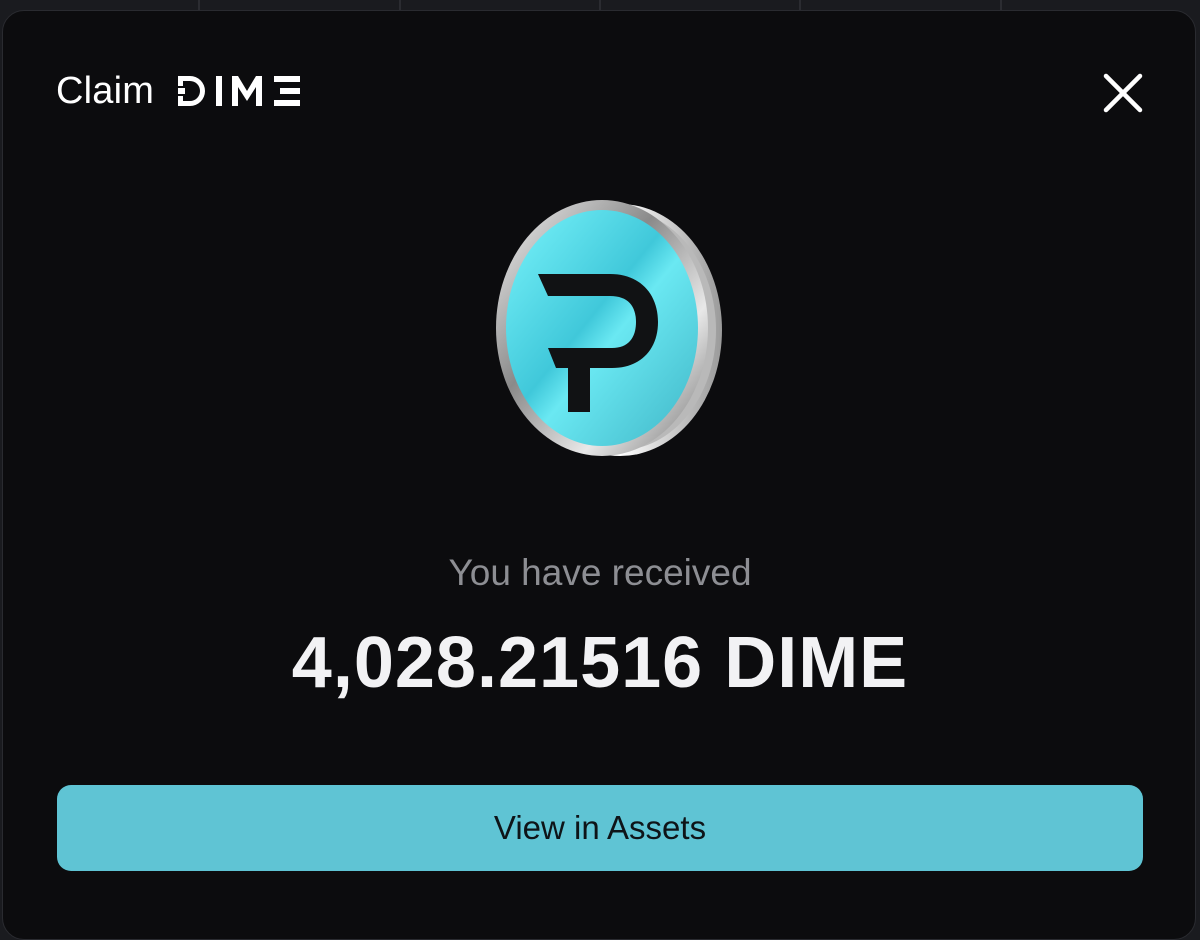 The height and width of the screenshot is (940, 1200). I want to click on received-label: You have received, so click(600, 572).